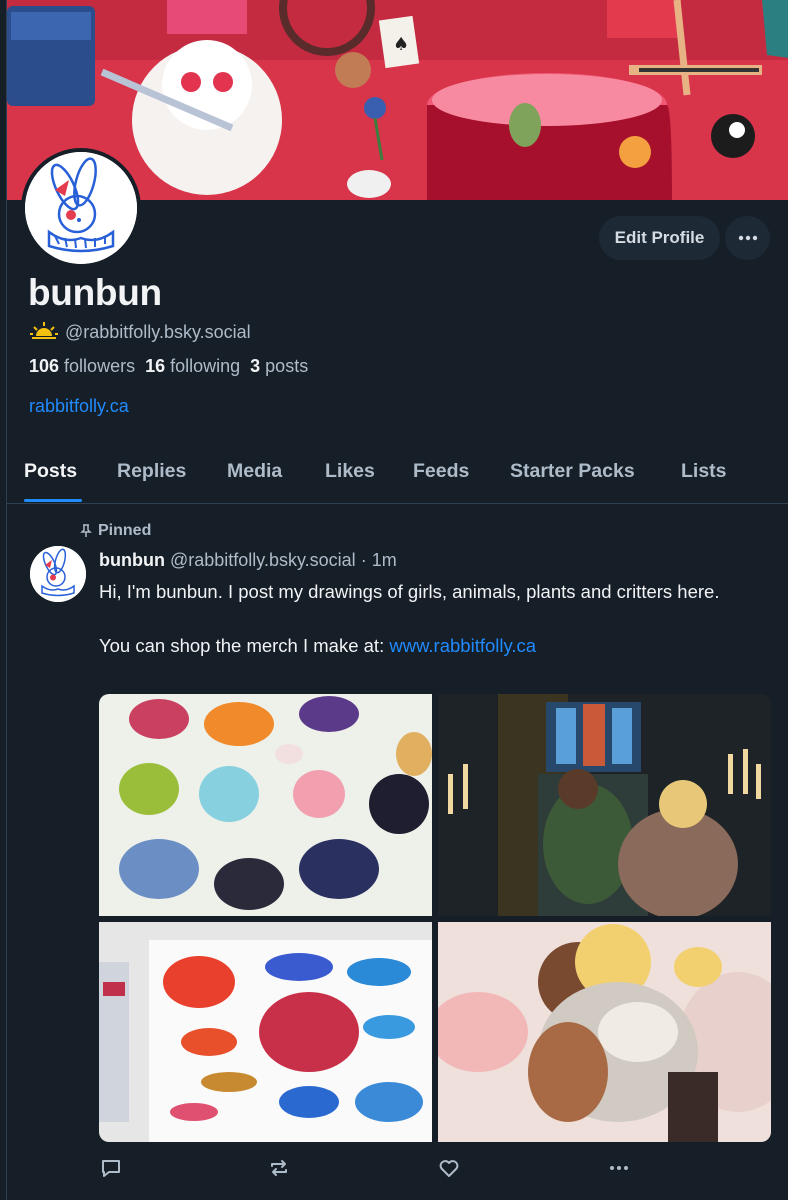 The height and width of the screenshot is (1200, 788). I want to click on tab-media: Media, so click(254, 471).